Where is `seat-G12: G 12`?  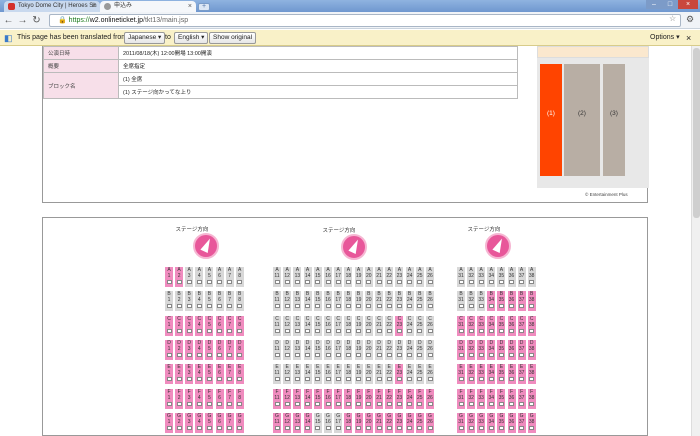 seat-G12: G 12 is located at coordinates (287, 423).